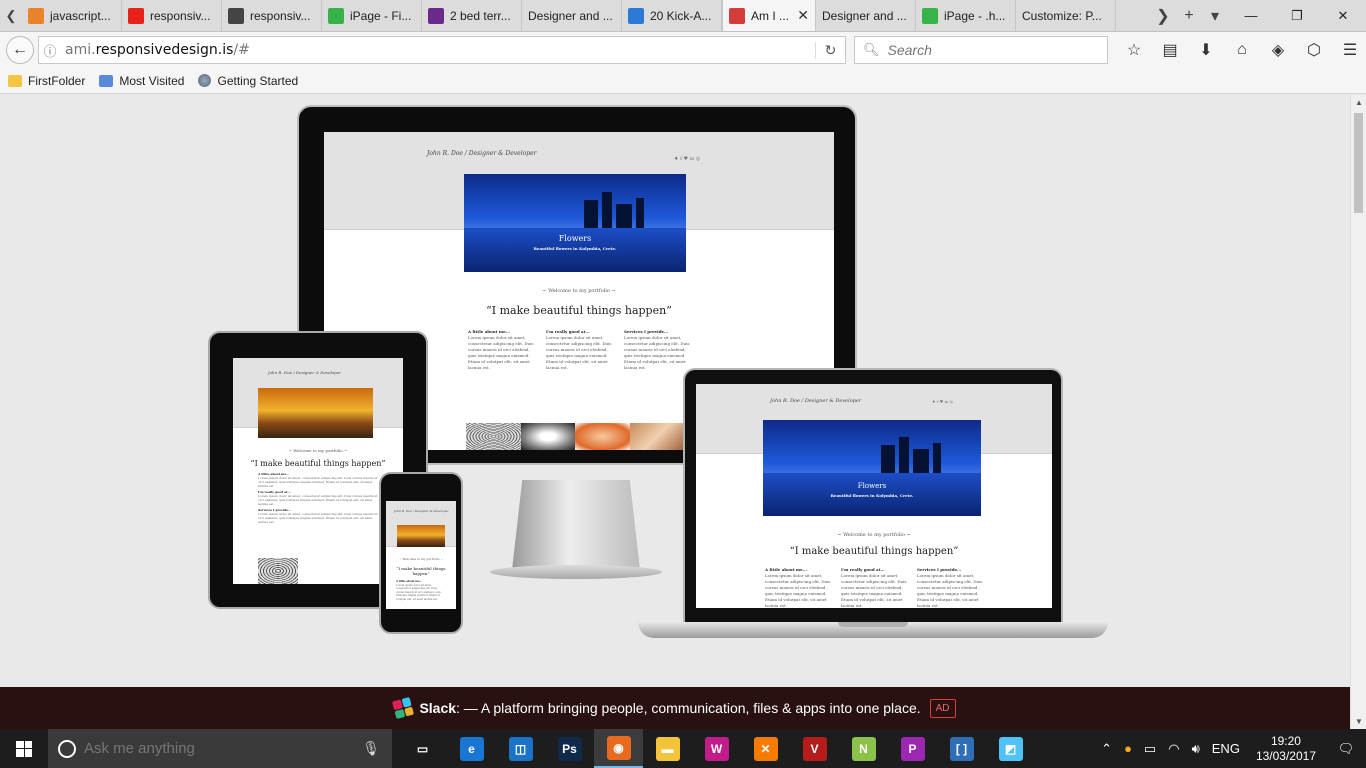  What do you see at coordinates (520, 748) in the screenshot?
I see `taskbar-app-2: ◫` at bounding box center [520, 748].